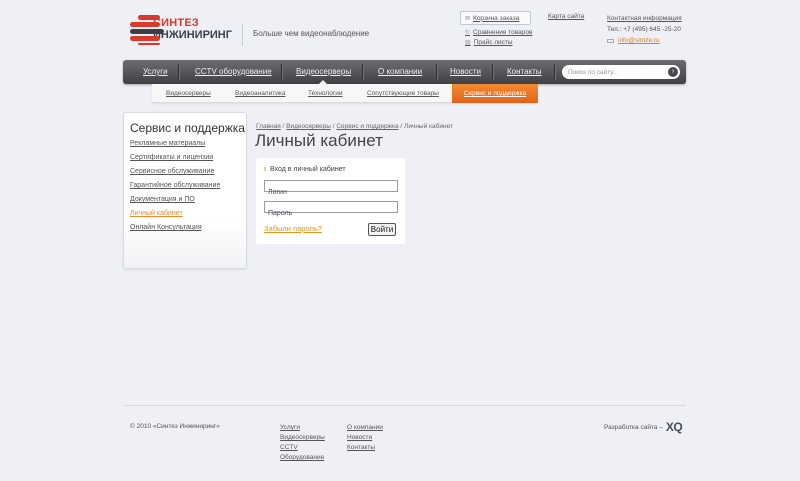 Image resolution: width=800 pixels, height=481 pixels. I want to click on password-input, so click(331, 213).